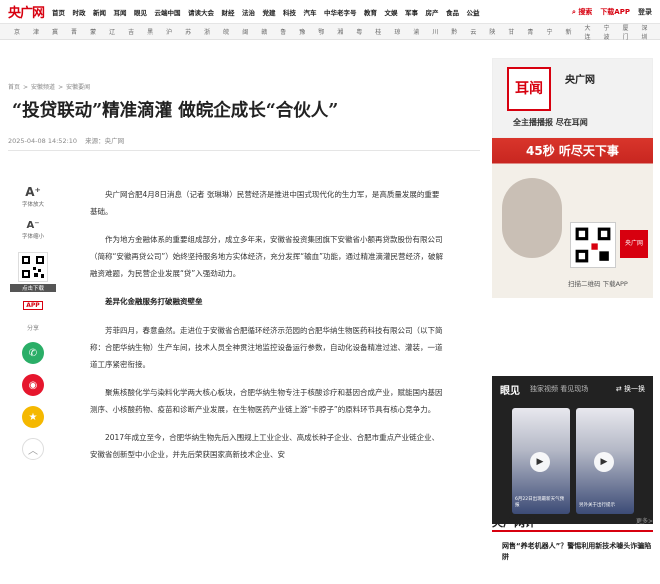  What do you see at coordinates (302, 31) in the screenshot?
I see `province-link: 豫` at bounding box center [302, 31].